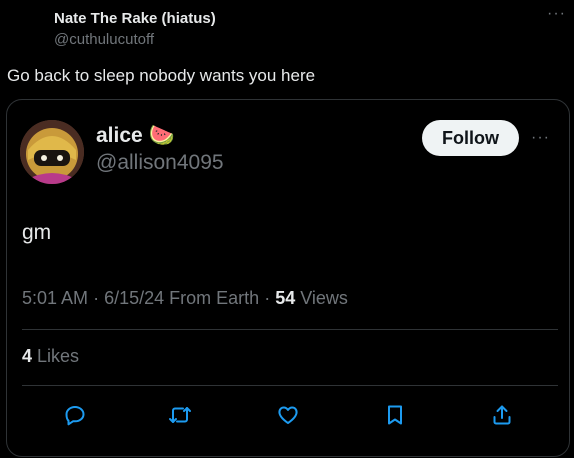  I want to click on likes-count-link: 4 Likes, so click(50, 356).